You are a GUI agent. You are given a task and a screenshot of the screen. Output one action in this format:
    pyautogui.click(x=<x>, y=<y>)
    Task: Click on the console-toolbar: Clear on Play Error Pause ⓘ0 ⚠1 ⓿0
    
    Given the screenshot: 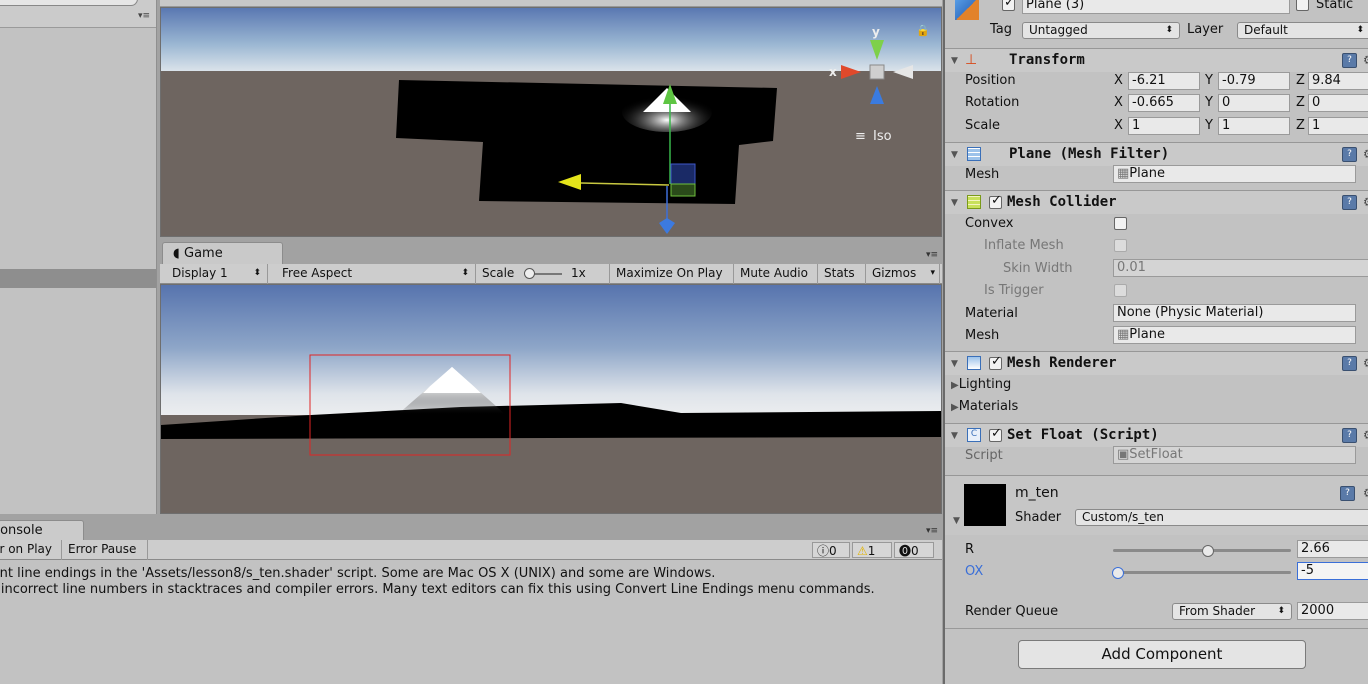 What is the action you would take?
    pyautogui.click(x=471, y=550)
    